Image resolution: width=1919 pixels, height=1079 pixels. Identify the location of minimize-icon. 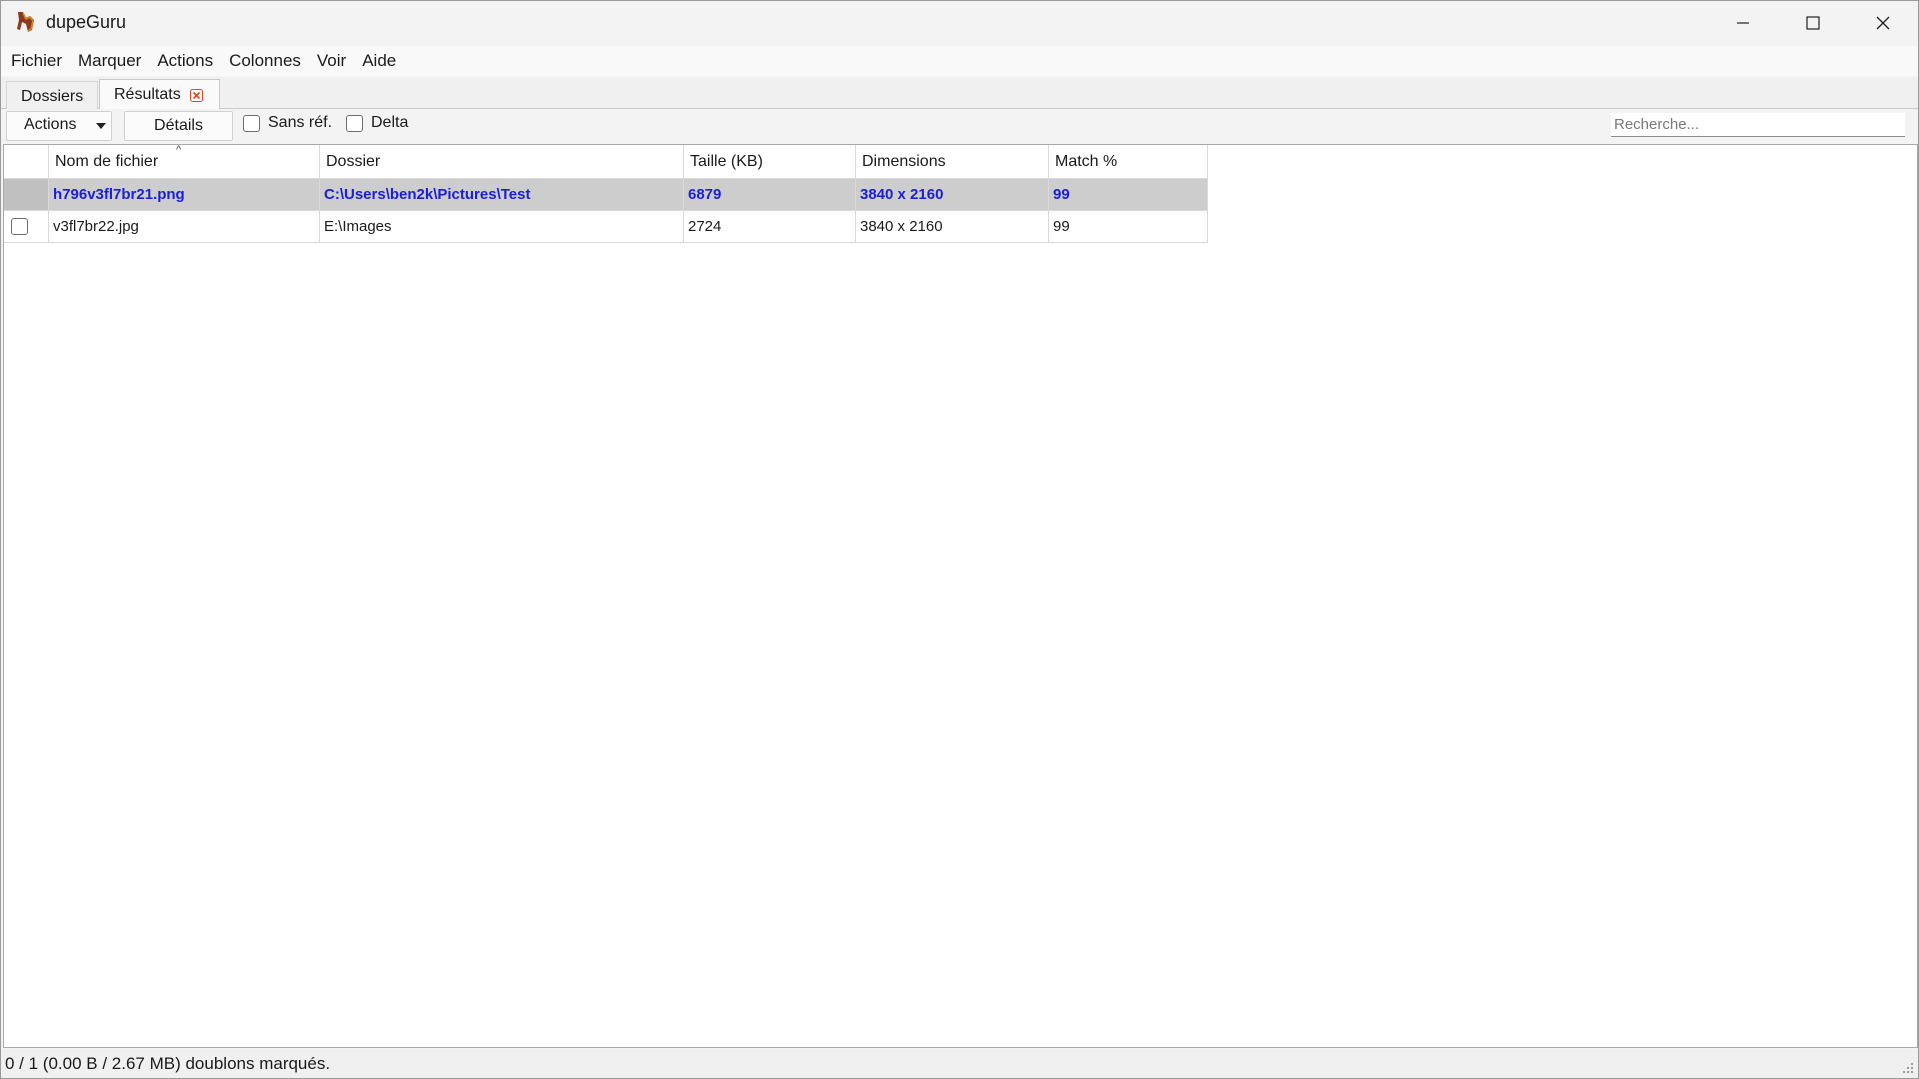
(1743, 23).